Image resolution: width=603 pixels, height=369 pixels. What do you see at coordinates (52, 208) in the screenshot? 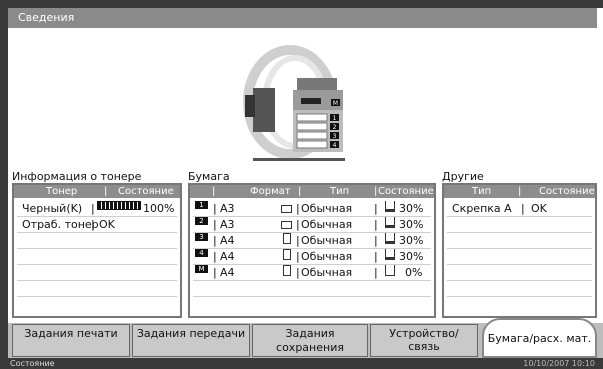
I see `toner-name: Черный(K)` at bounding box center [52, 208].